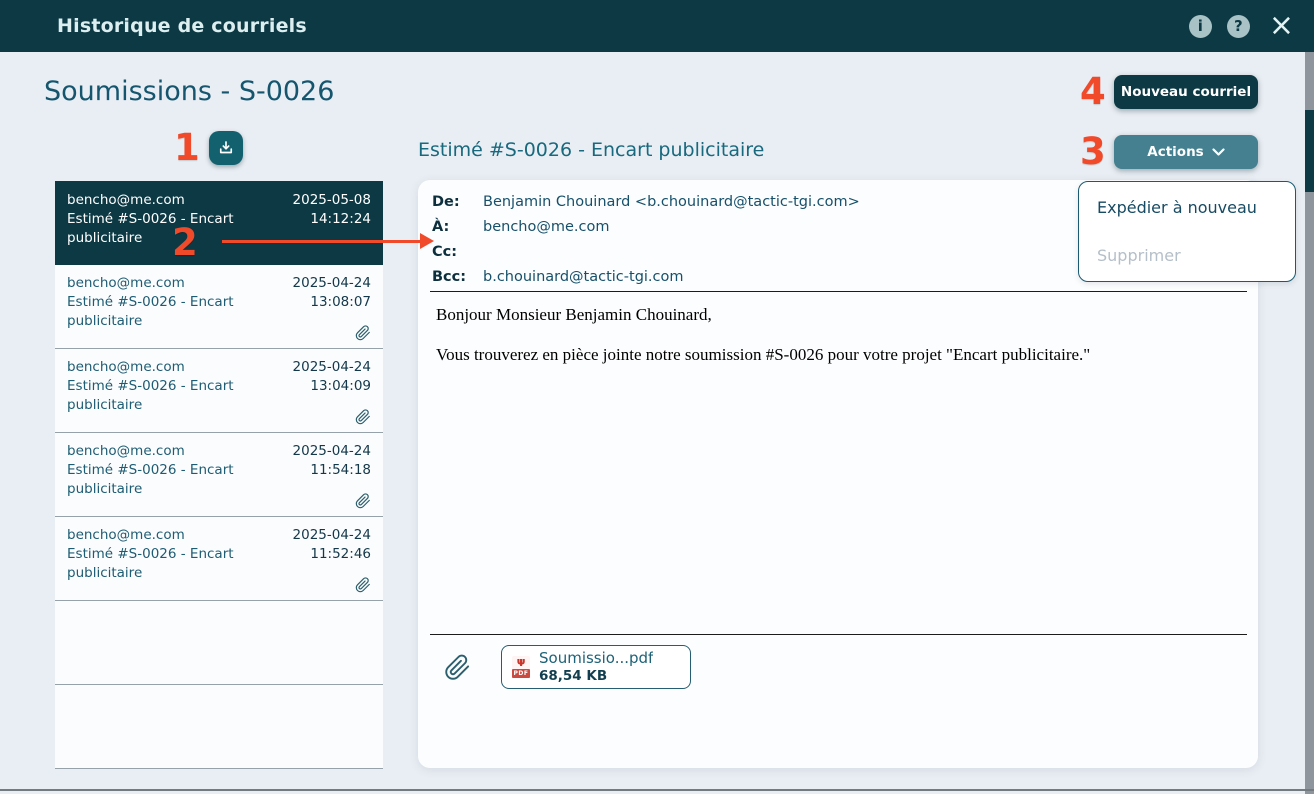 The width and height of the screenshot is (1314, 794). I want to click on header-label: Bcc:, so click(449, 276).